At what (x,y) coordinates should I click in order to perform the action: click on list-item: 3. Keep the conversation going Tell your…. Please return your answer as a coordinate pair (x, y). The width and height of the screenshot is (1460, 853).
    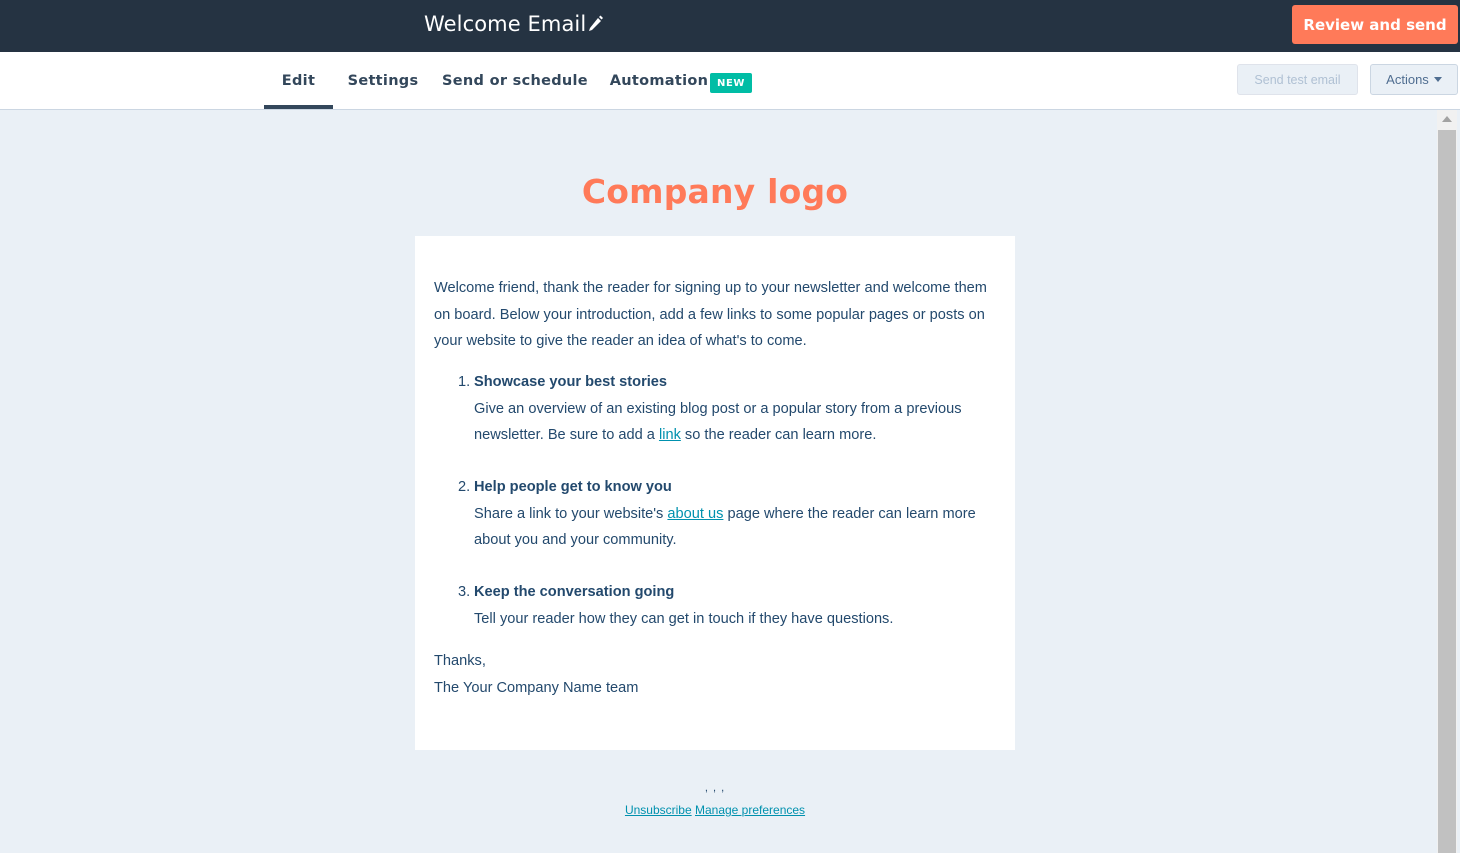
    Looking at the image, I should click on (719, 605).